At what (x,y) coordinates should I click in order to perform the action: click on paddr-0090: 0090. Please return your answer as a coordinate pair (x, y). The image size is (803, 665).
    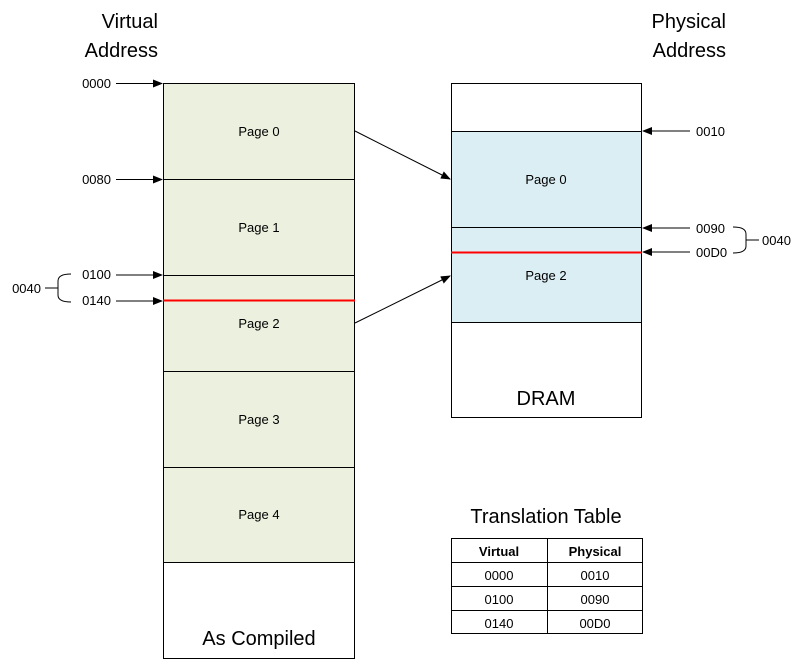
    Looking at the image, I should click on (710, 228).